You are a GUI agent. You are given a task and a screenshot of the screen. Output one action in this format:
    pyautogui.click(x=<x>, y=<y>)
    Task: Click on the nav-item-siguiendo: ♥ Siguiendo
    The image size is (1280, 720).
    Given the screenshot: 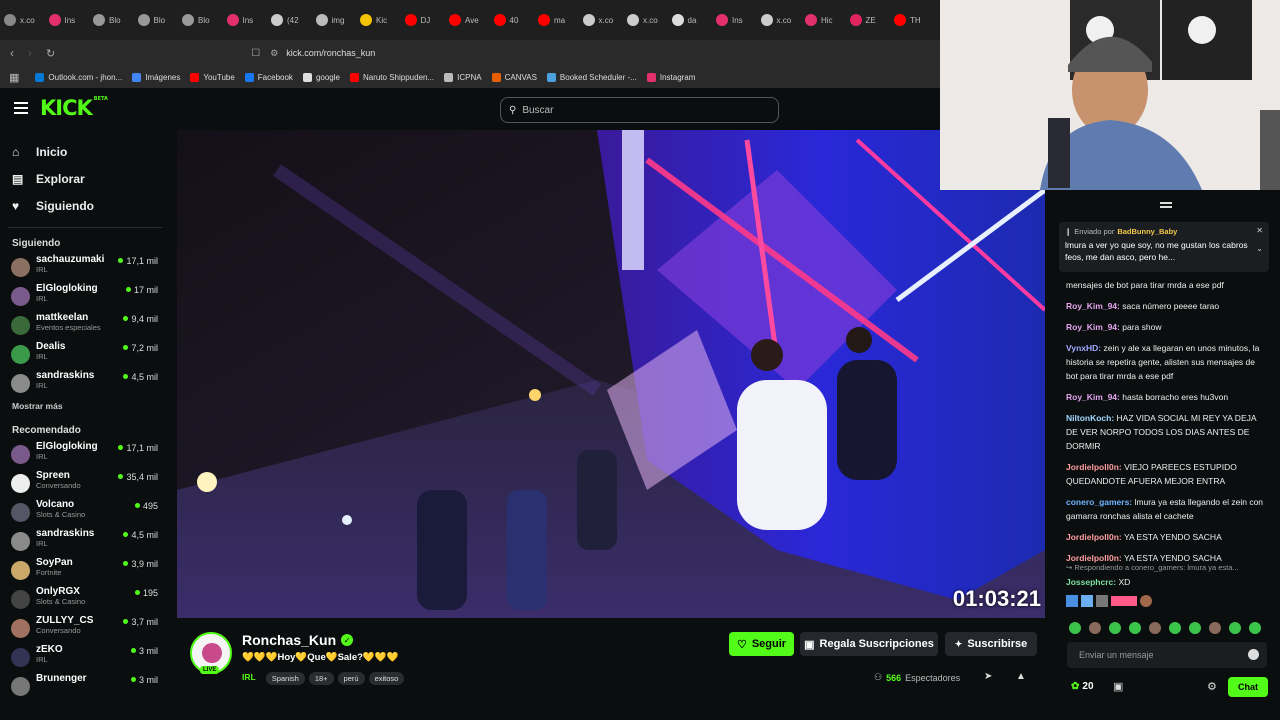 What is the action you would take?
    pyautogui.click(x=85, y=205)
    